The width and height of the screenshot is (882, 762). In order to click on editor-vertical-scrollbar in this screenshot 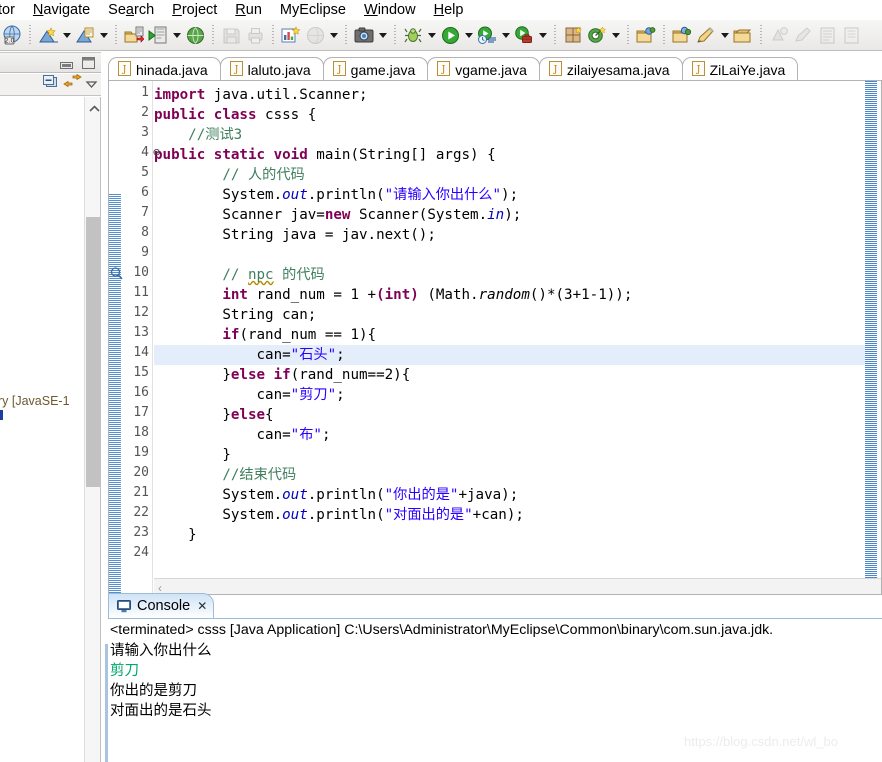, I will do `click(873, 329)`.